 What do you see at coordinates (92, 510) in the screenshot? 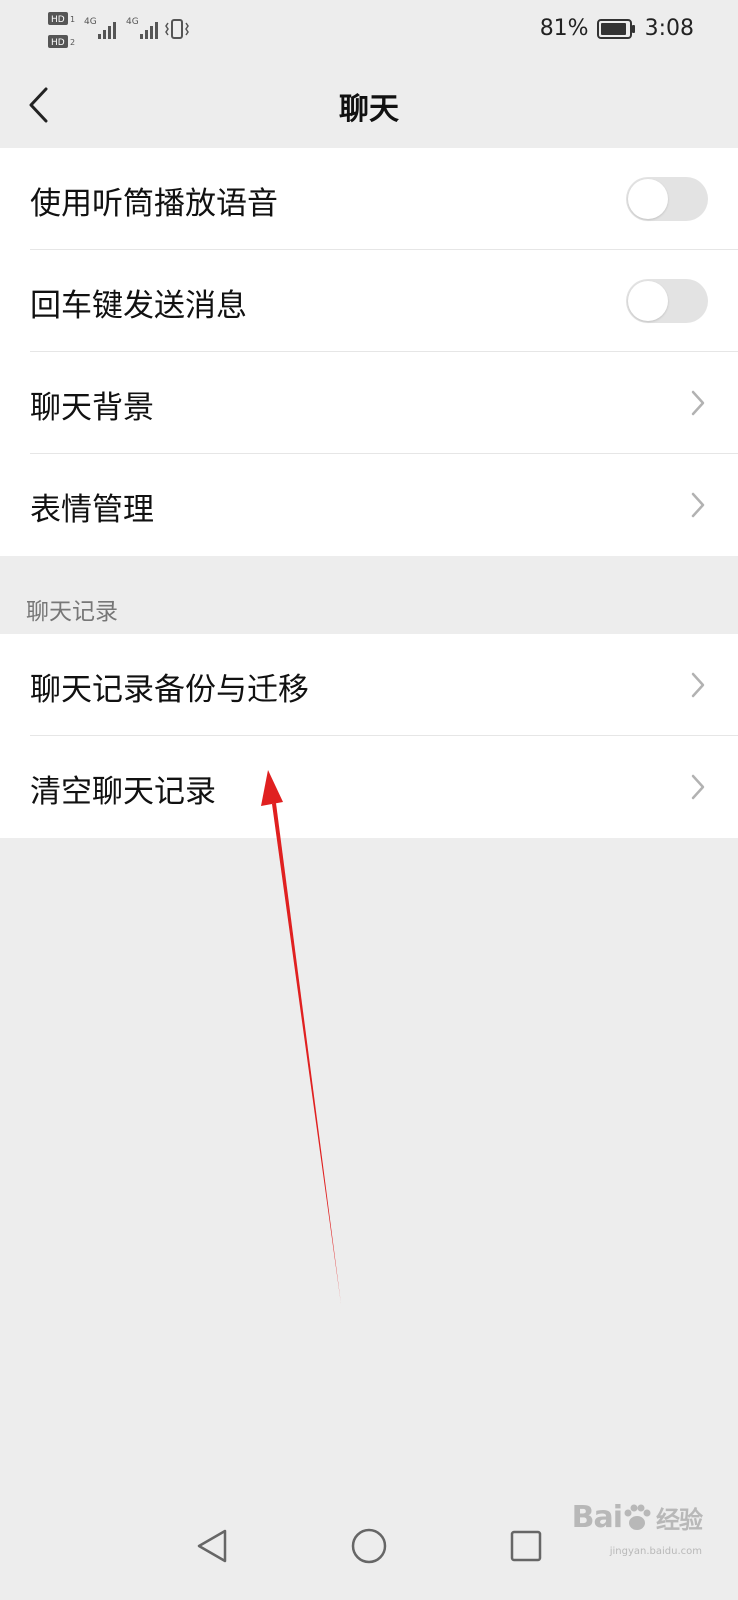
I see `setting-label: 表情管理` at bounding box center [92, 510].